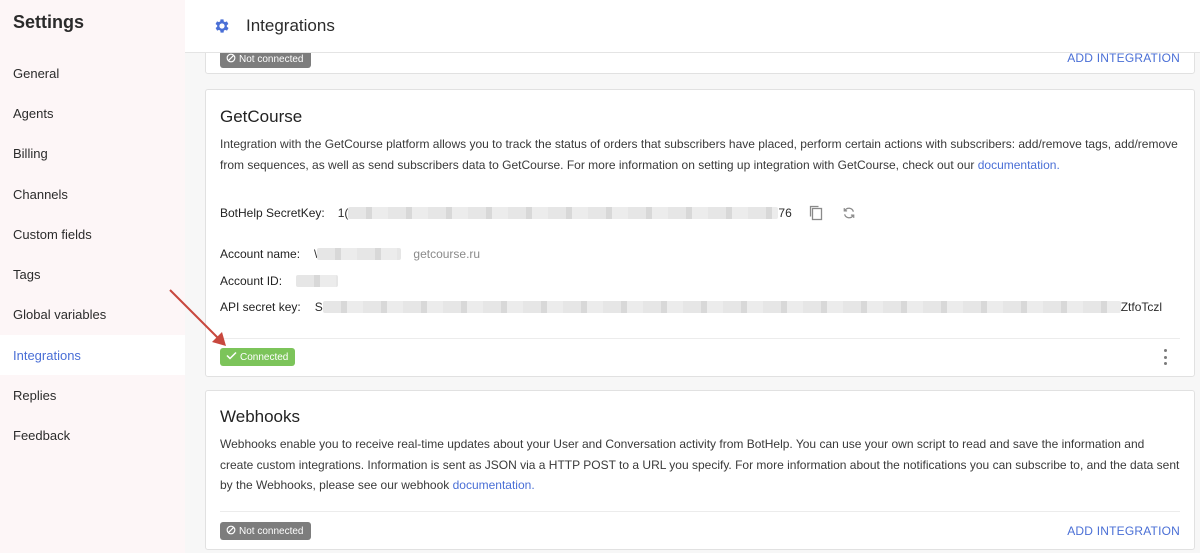  What do you see at coordinates (49, 22) in the screenshot?
I see `sidebar-title: Settings` at bounding box center [49, 22].